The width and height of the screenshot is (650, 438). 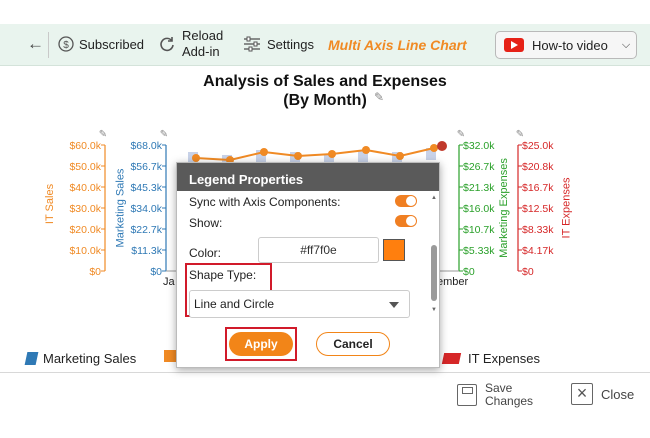 What do you see at coordinates (479, 209) in the screenshot?
I see `tick-label-2-3: $16.0k` at bounding box center [479, 209].